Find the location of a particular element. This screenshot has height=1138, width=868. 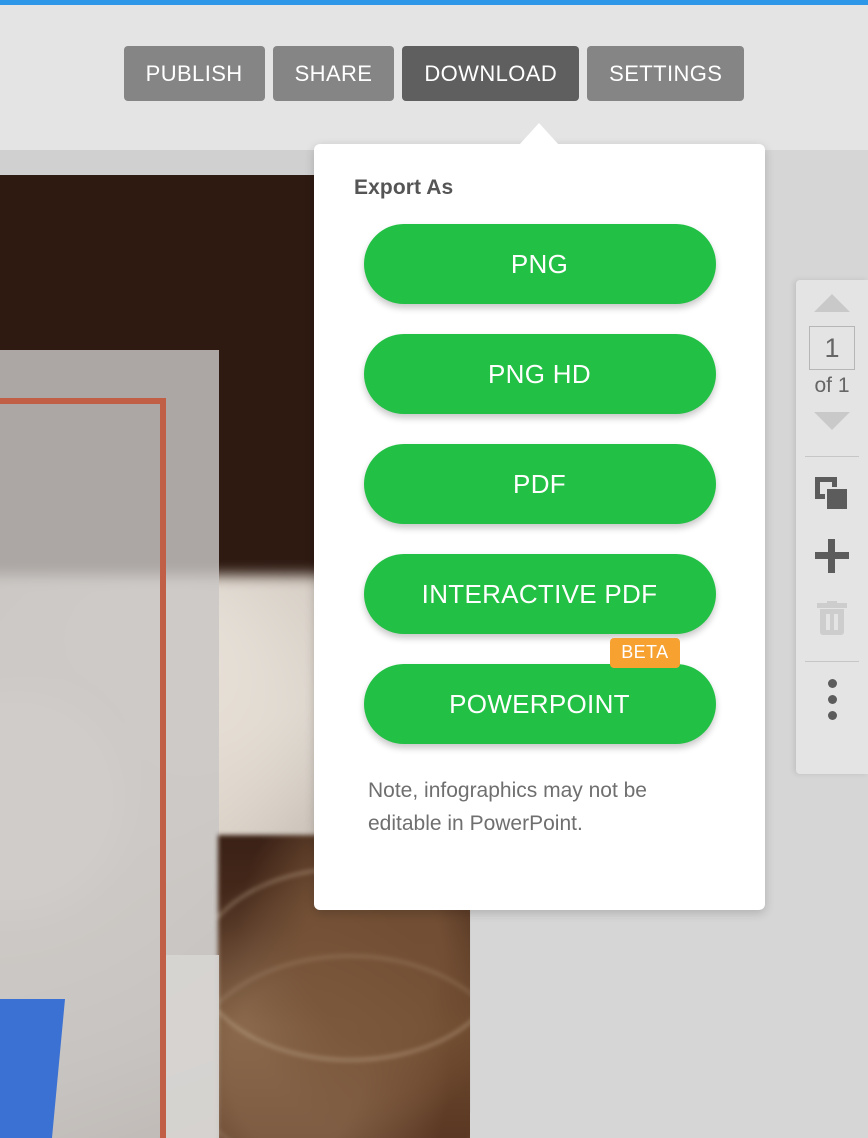

next-page-button is located at coordinates (832, 421).